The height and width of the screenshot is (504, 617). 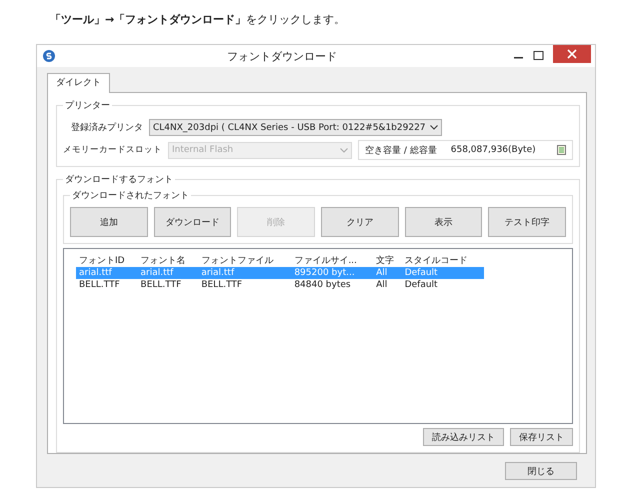 What do you see at coordinates (541, 471) in the screenshot?
I see `close-button: 閉じる` at bounding box center [541, 471].